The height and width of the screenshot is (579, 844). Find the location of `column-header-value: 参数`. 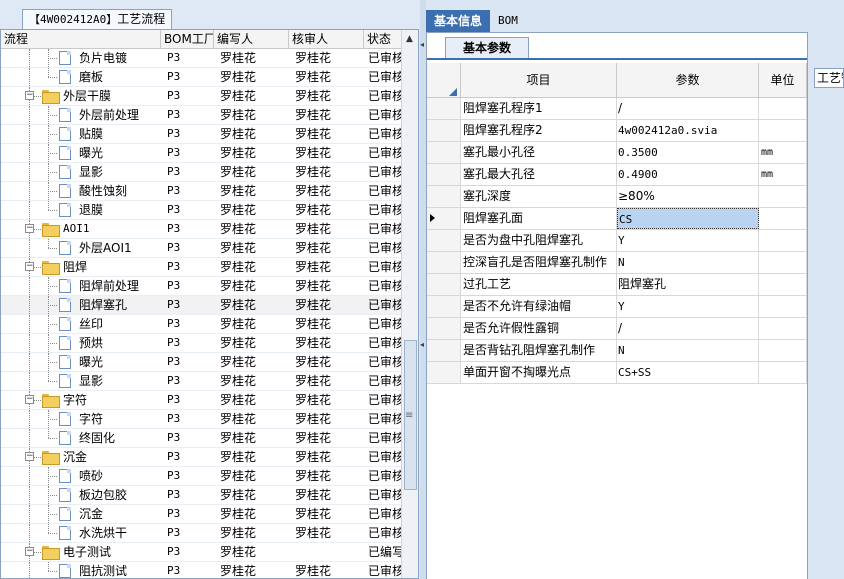

column-header-value: 参数 is located at coordinates (688, 80).